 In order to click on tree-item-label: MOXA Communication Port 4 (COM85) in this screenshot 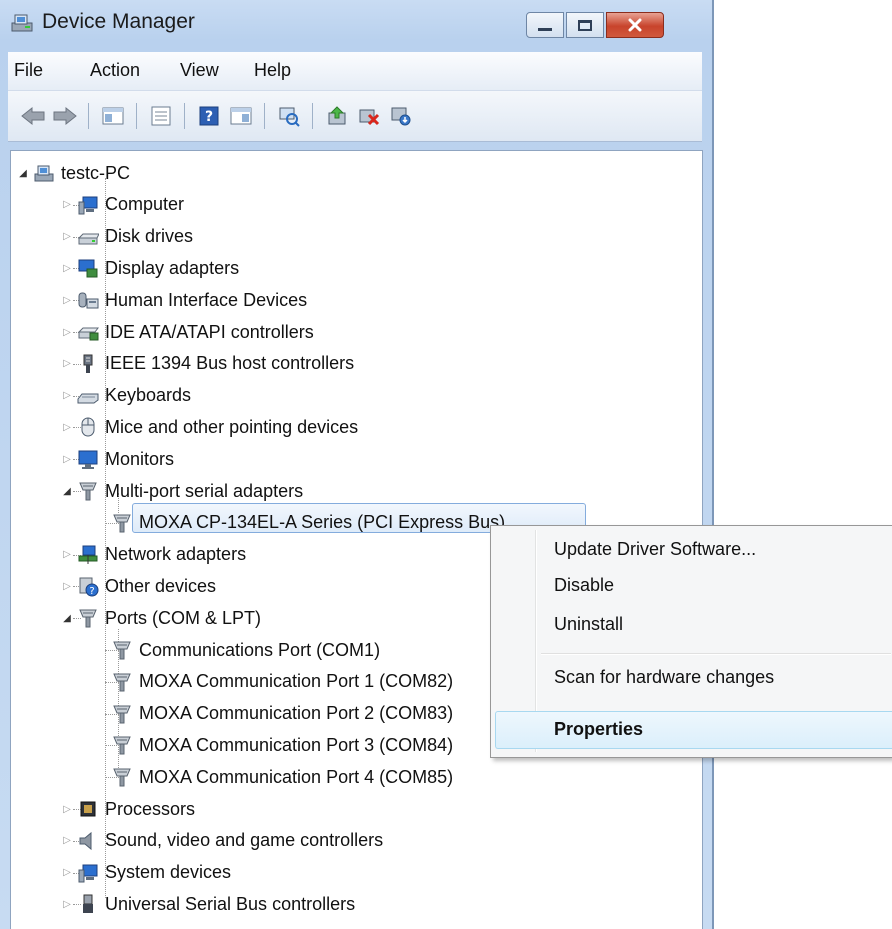, I will do `click(296, 776)`.